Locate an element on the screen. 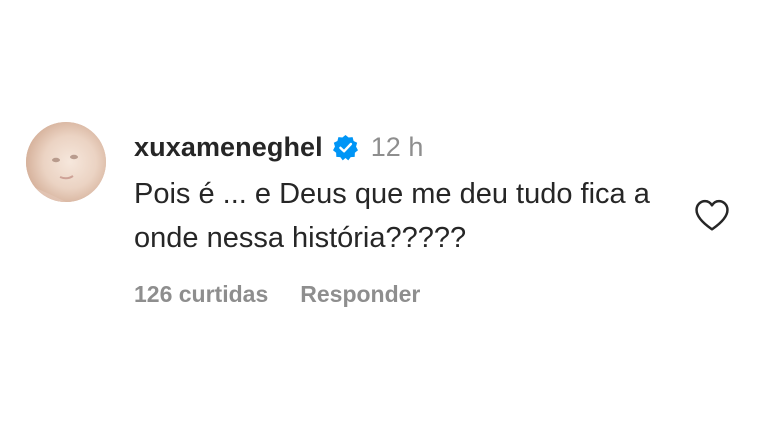  verified-badge-icon is located at coordinates (345, 147).